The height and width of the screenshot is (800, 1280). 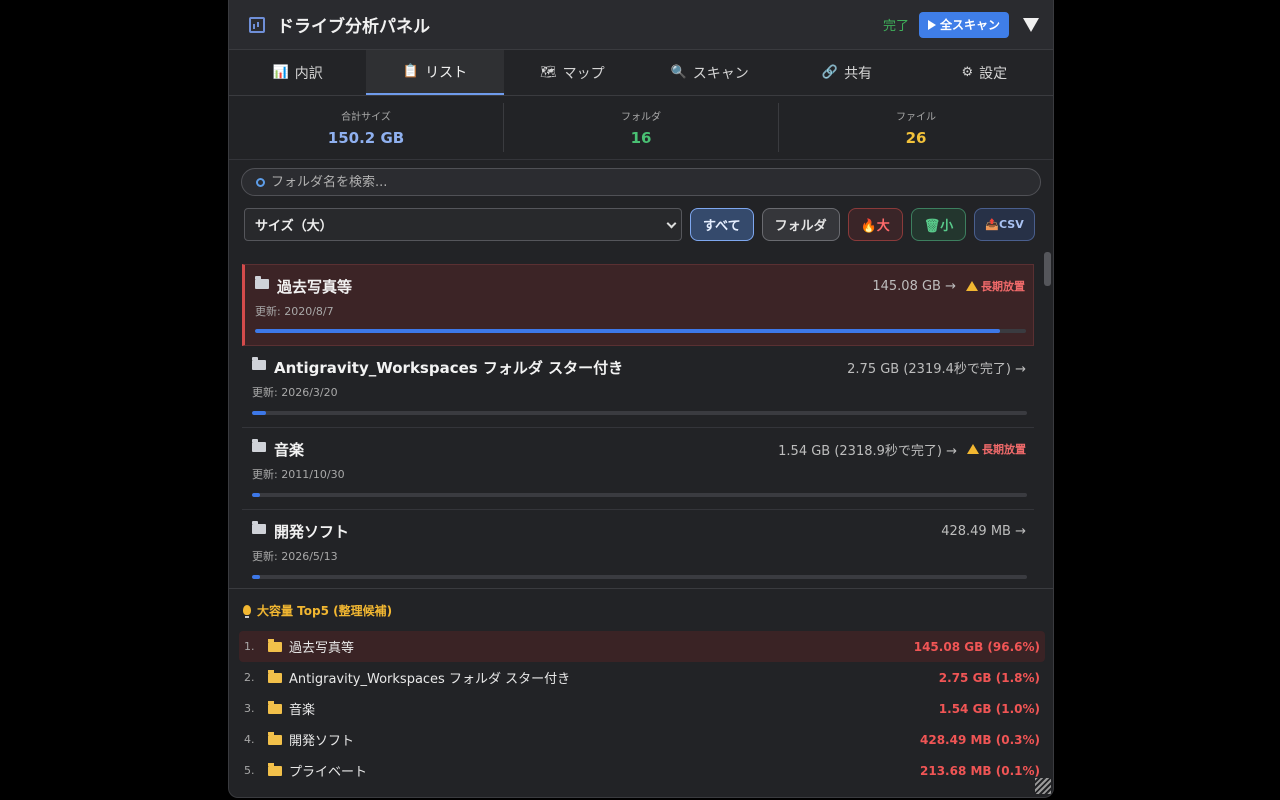 I want to click on gear-icon: ⚙, so click(x=967, y=72).